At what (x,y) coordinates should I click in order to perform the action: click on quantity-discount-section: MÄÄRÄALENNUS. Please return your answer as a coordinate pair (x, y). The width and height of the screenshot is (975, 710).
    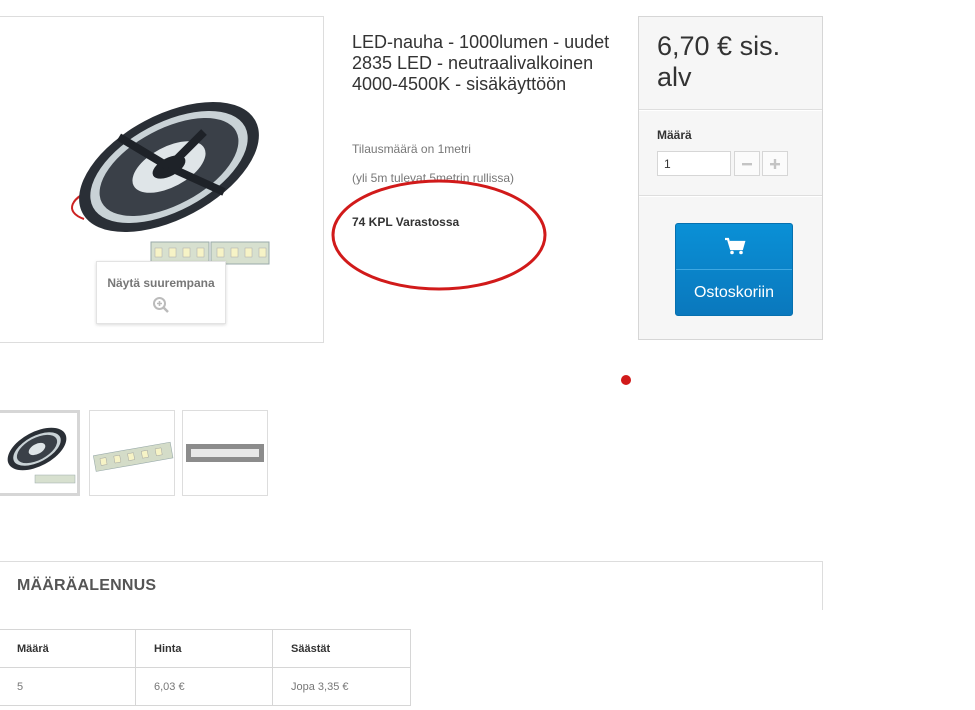
    Looking at the image, I should click on (411, 585).